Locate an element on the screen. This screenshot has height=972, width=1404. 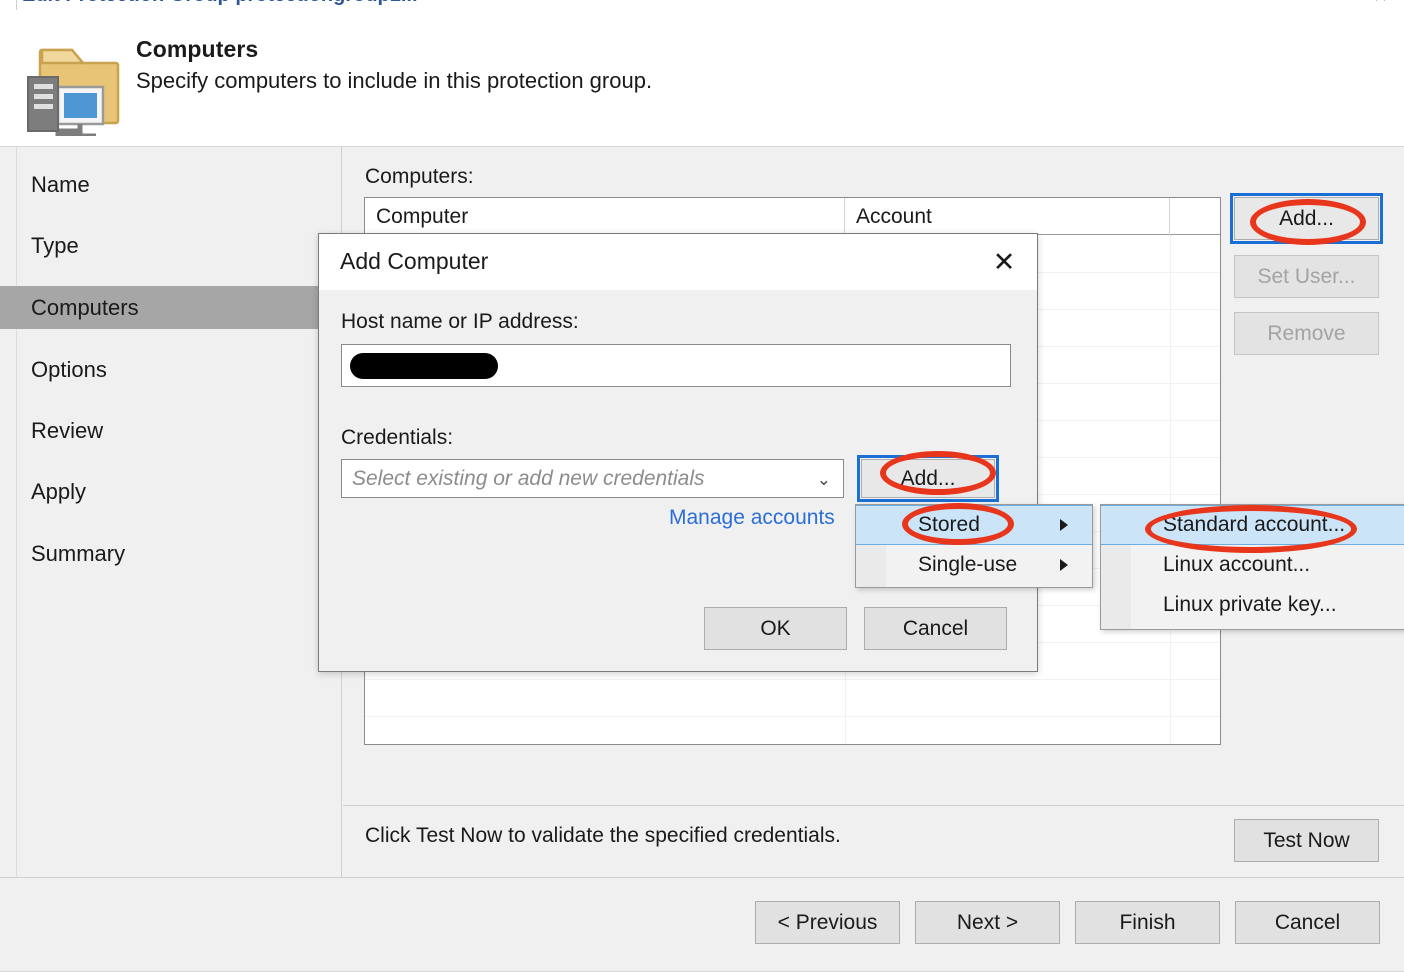
manage-accounts-link: Manage accounts is located at coordinates (752, 518).